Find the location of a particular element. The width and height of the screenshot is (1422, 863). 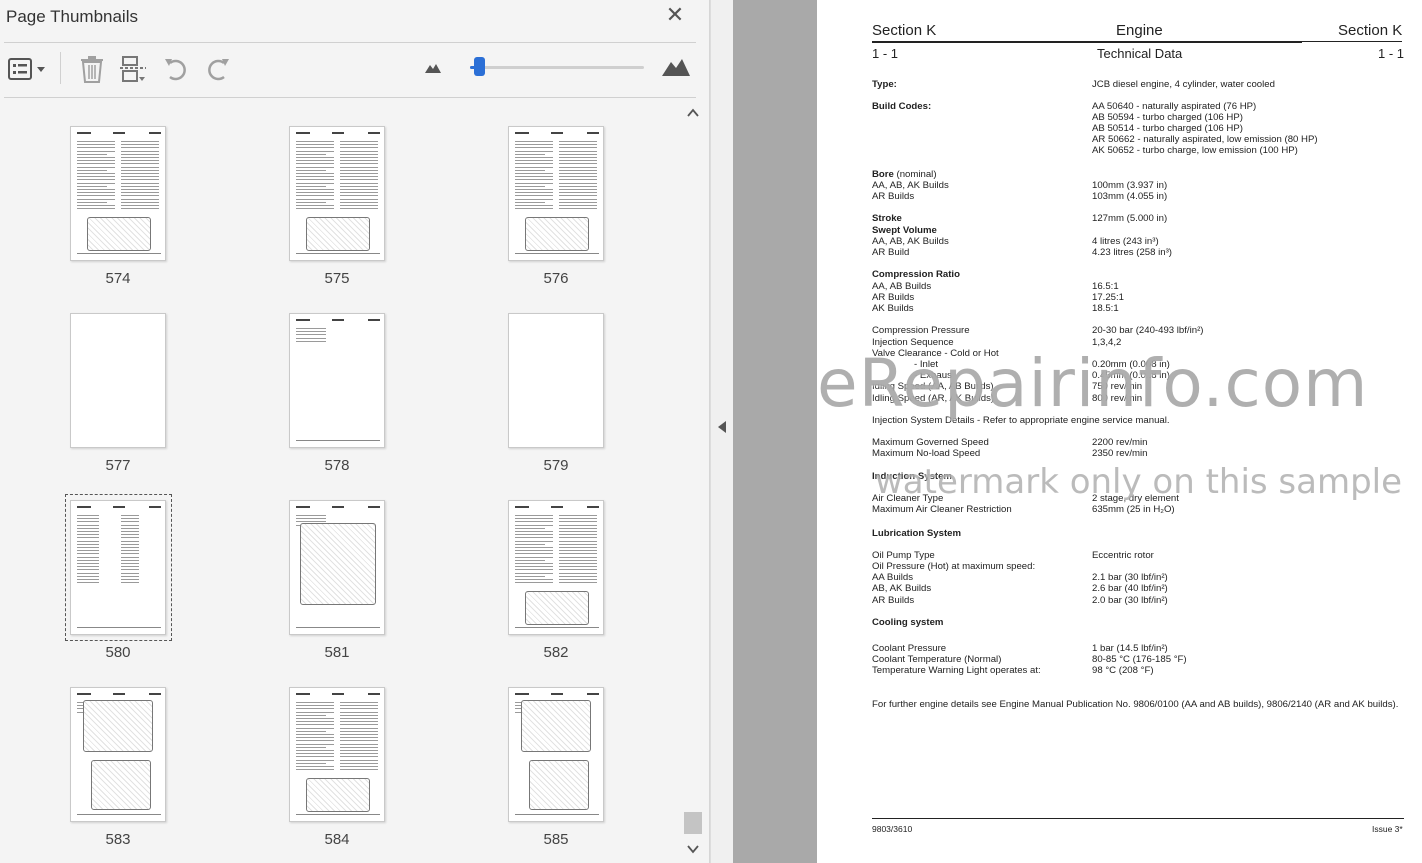

spec-label: AA Builds is located at coordinates (893, 577).